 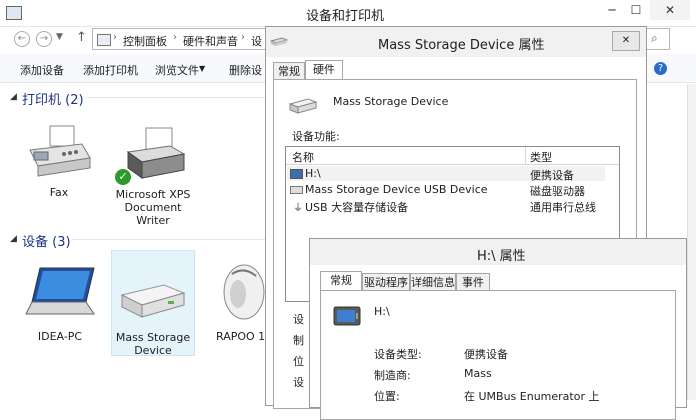 I want to click on control-panel-icon, so click(x=104, y=40).